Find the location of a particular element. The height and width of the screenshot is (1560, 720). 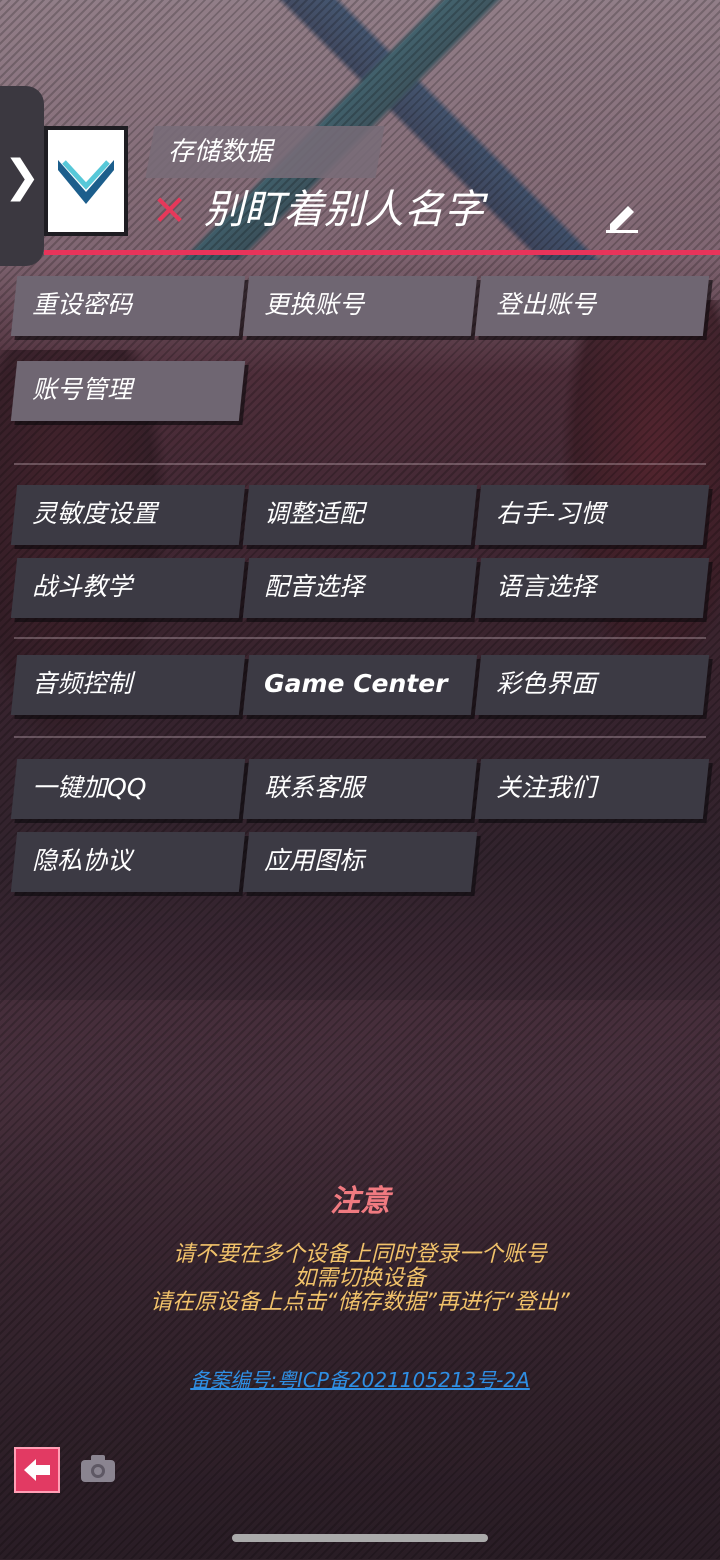

arrow-left-icon is located at coordinates (37, 1470).